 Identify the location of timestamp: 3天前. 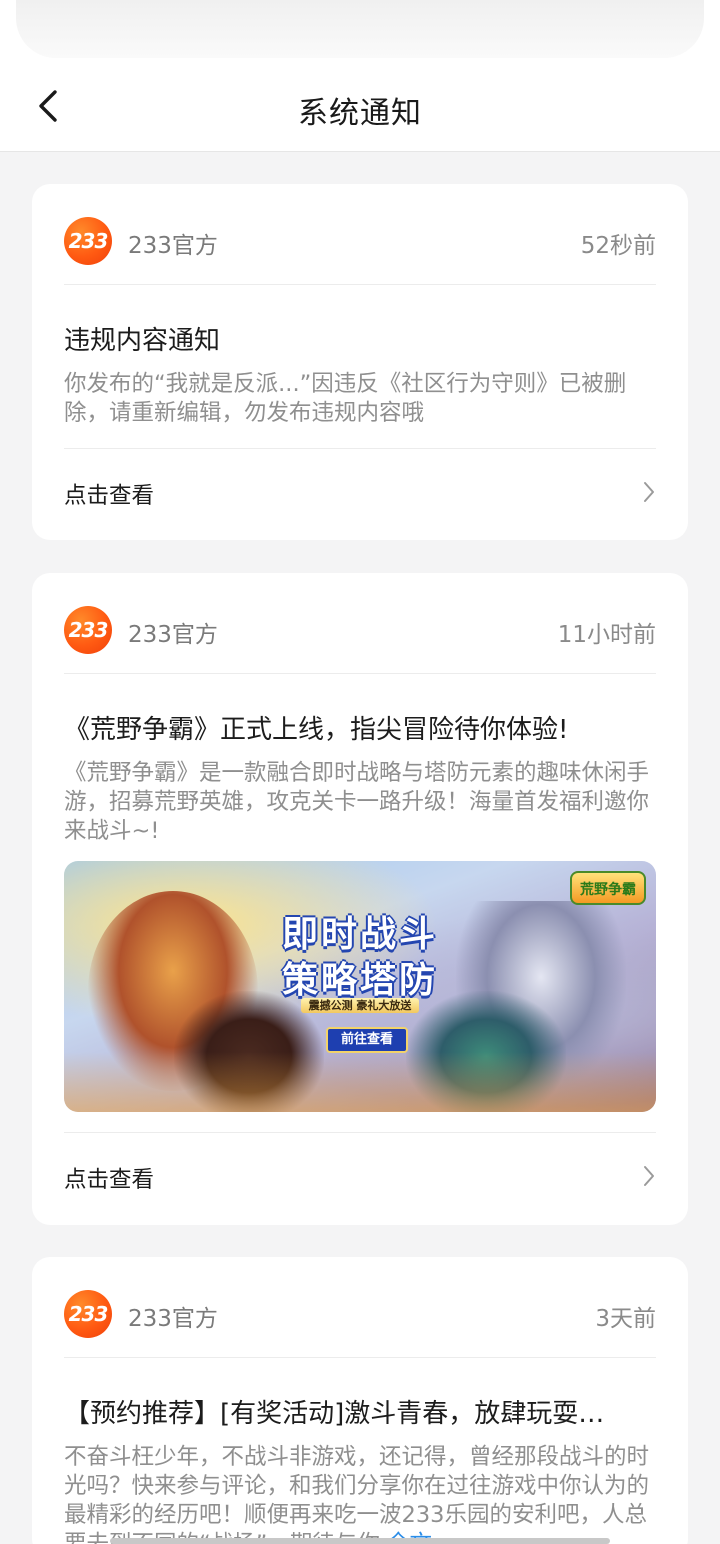
(625, 1319).